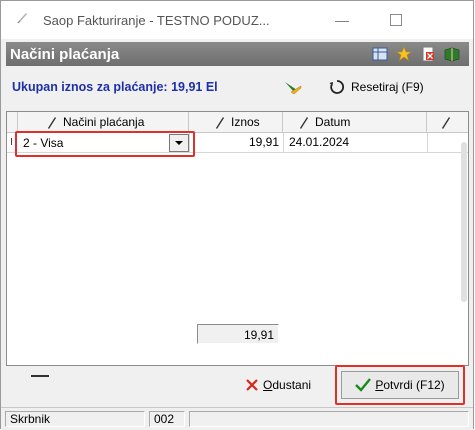 This screenshot has height=430, width=475. Describe the element at coordinates (115, 87) in the screenshot. I see `total-amount-label: Ukupan iznos za plaćanje: 19,91 El` at that location.